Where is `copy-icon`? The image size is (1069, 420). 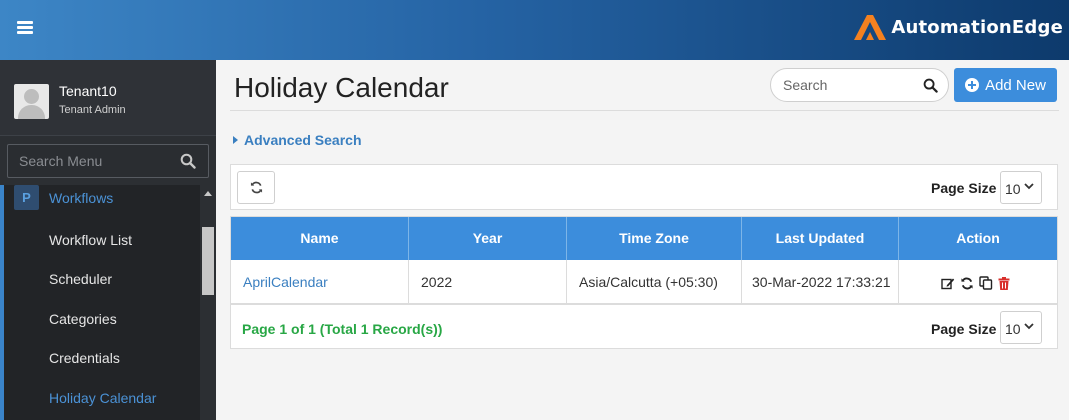
copy-icon is located at coordinates (986, 283).